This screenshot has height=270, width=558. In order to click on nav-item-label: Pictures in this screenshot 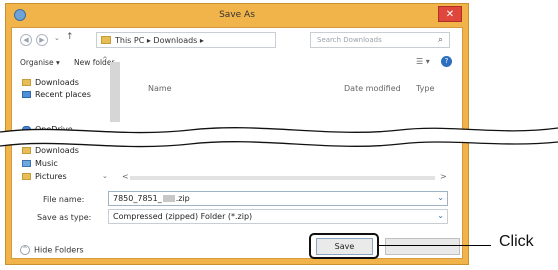, I will do `click(51, 176)`.